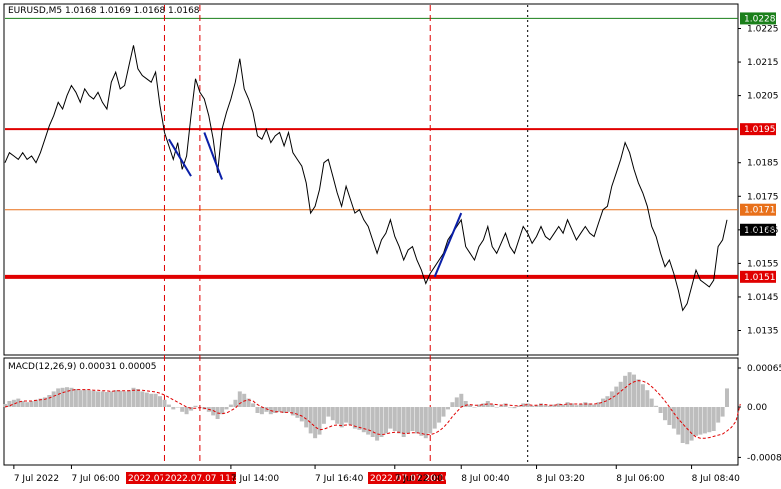  I want to click on price-y-tick-label: 1.0155, so click(763, 264).